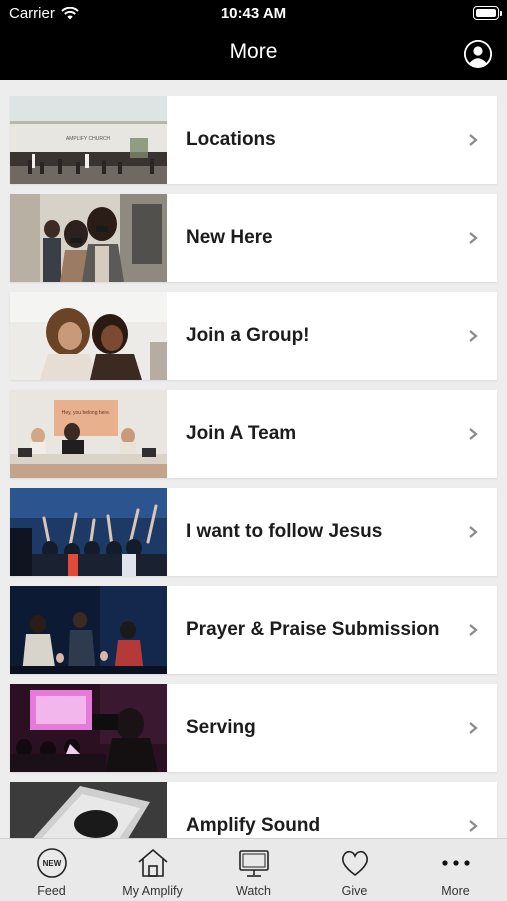 The height and width of the screenshot is (901, 507). I want to click on menu-item-label: Join A Team, so click(241, 433).